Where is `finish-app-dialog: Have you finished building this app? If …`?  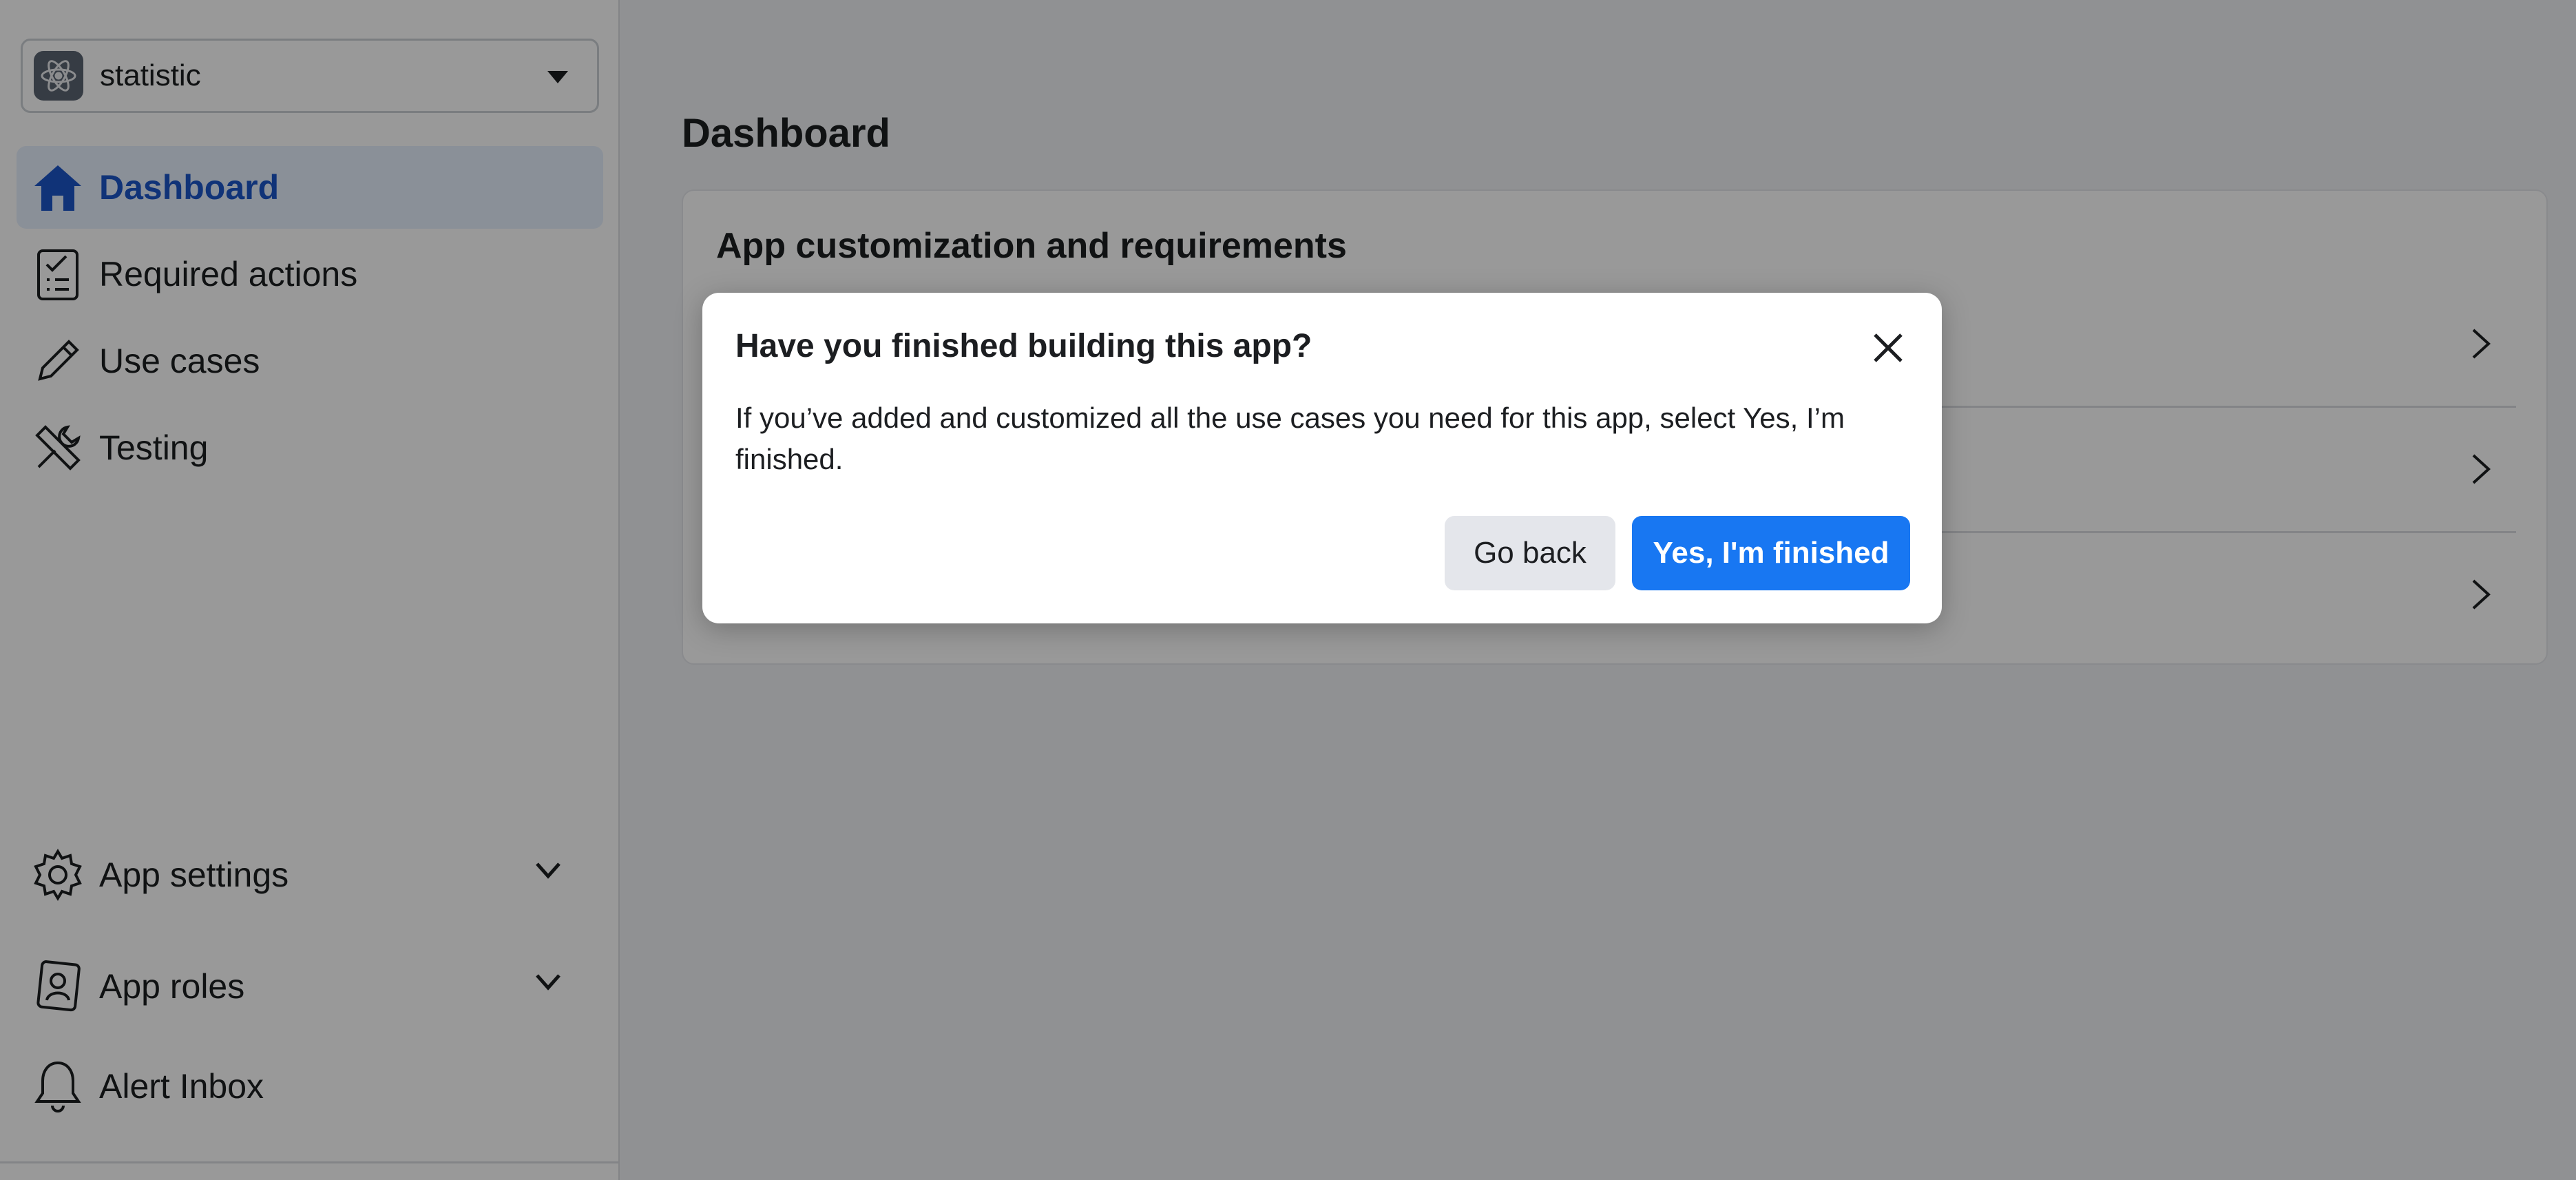 finish-app-dialog: Have you finished building this app? If … is located at coordinates (1322, 458).